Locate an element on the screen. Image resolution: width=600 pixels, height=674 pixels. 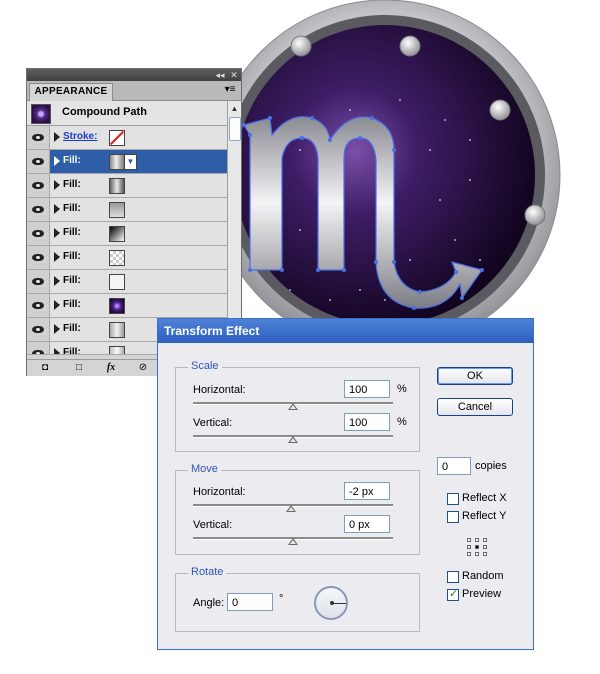
appearance-row-stroke: Stroke: is located at coordinates (127, 138).